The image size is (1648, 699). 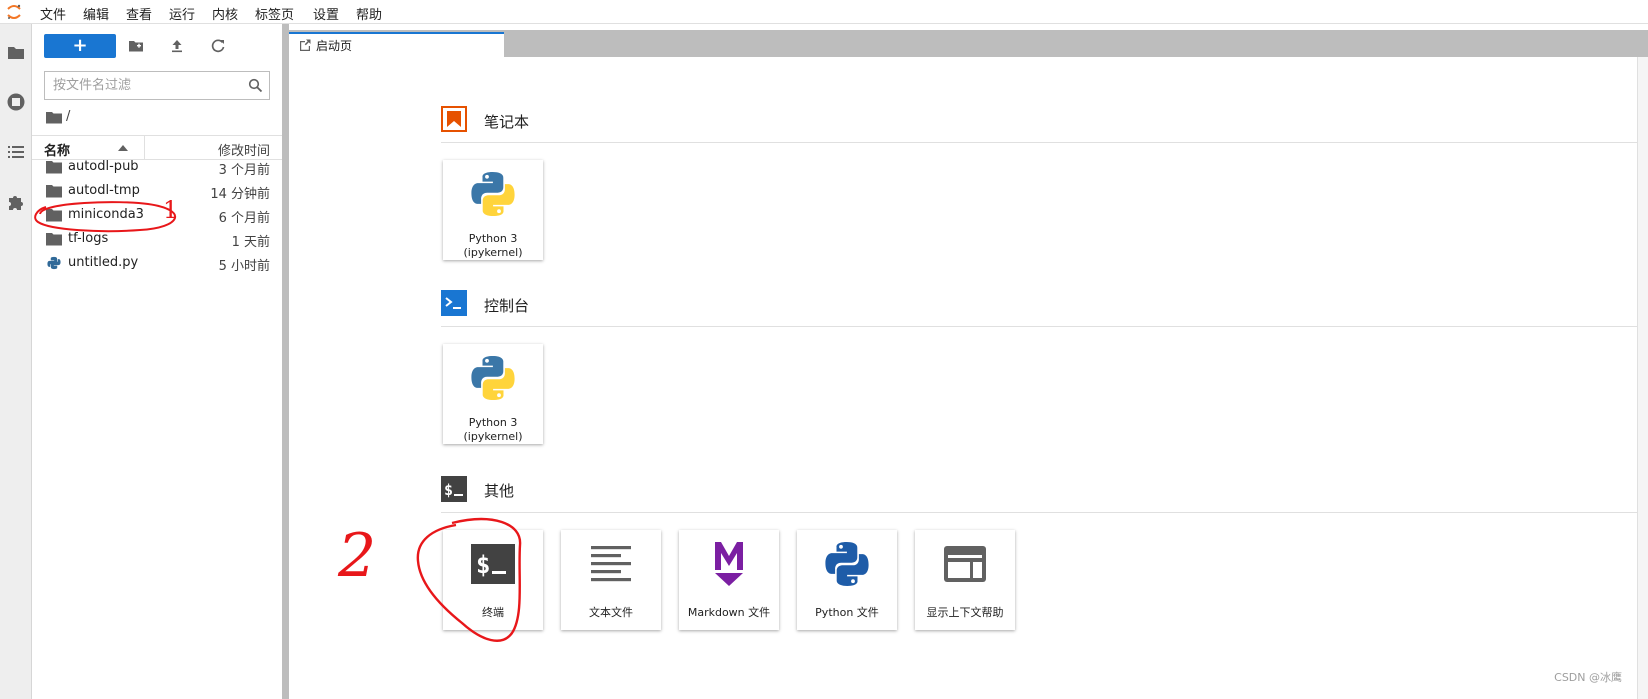 I want to click on menu-settings: 设置, so click(x=326, y=13).